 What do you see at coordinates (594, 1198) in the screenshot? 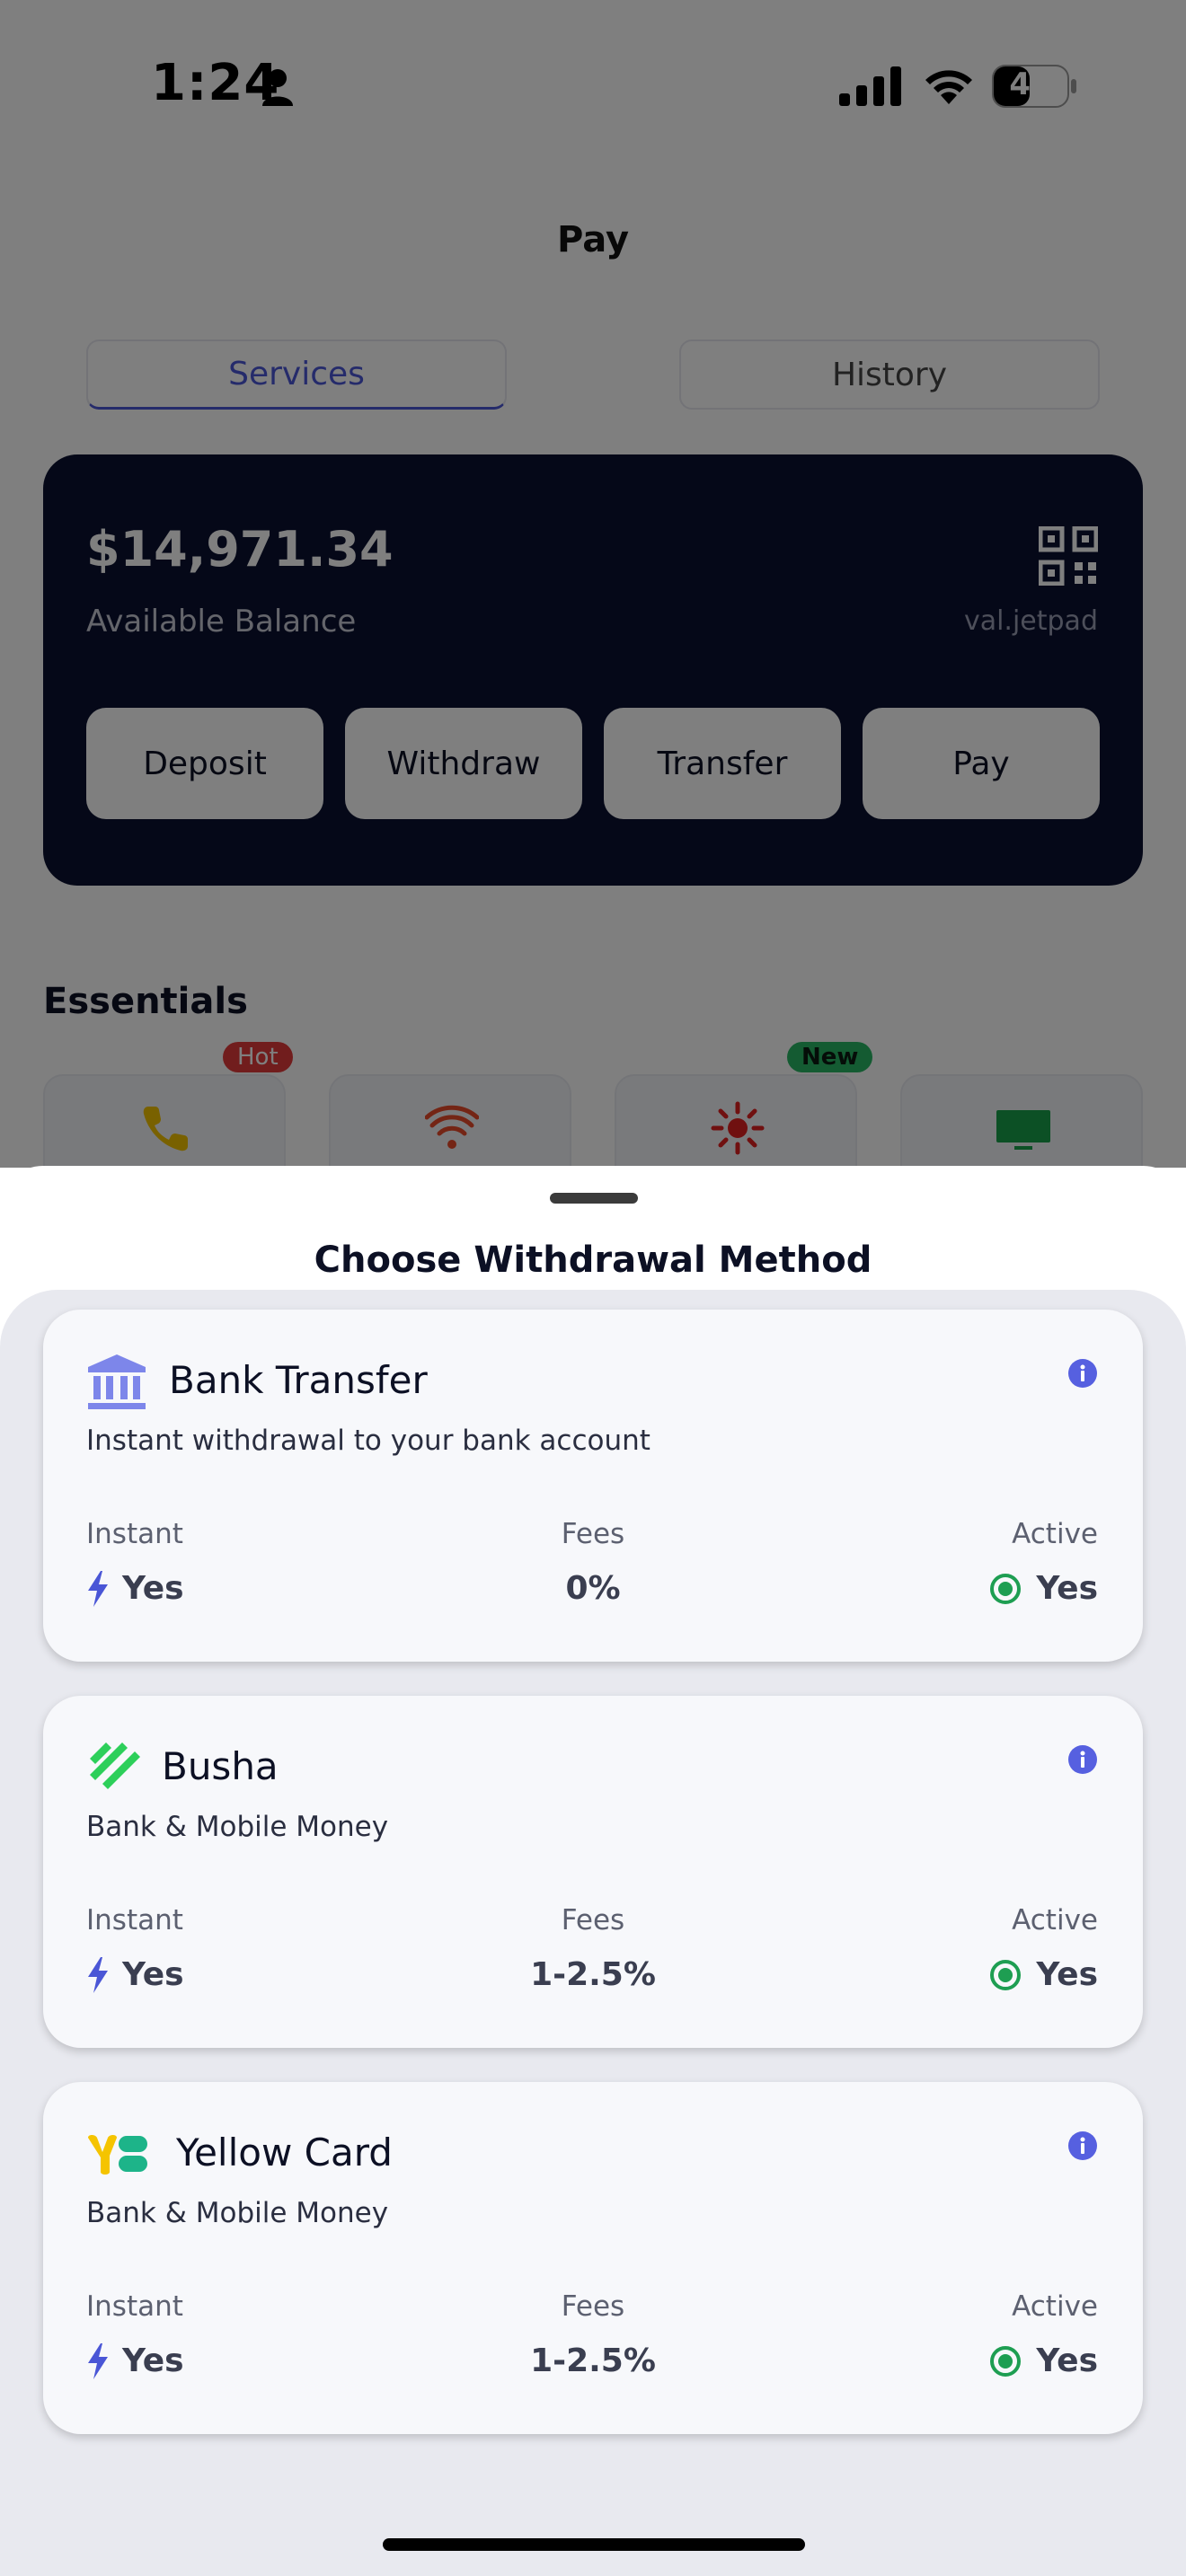
I see `sheet-grabber` at bounding box center [594, 1198].